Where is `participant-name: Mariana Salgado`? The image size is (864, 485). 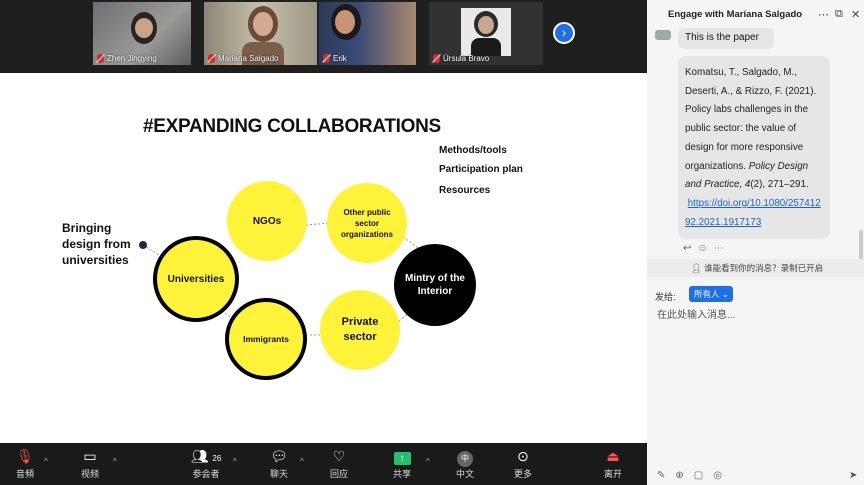 participant-name: Mariana Salgado is located at coordinates (243, 58).